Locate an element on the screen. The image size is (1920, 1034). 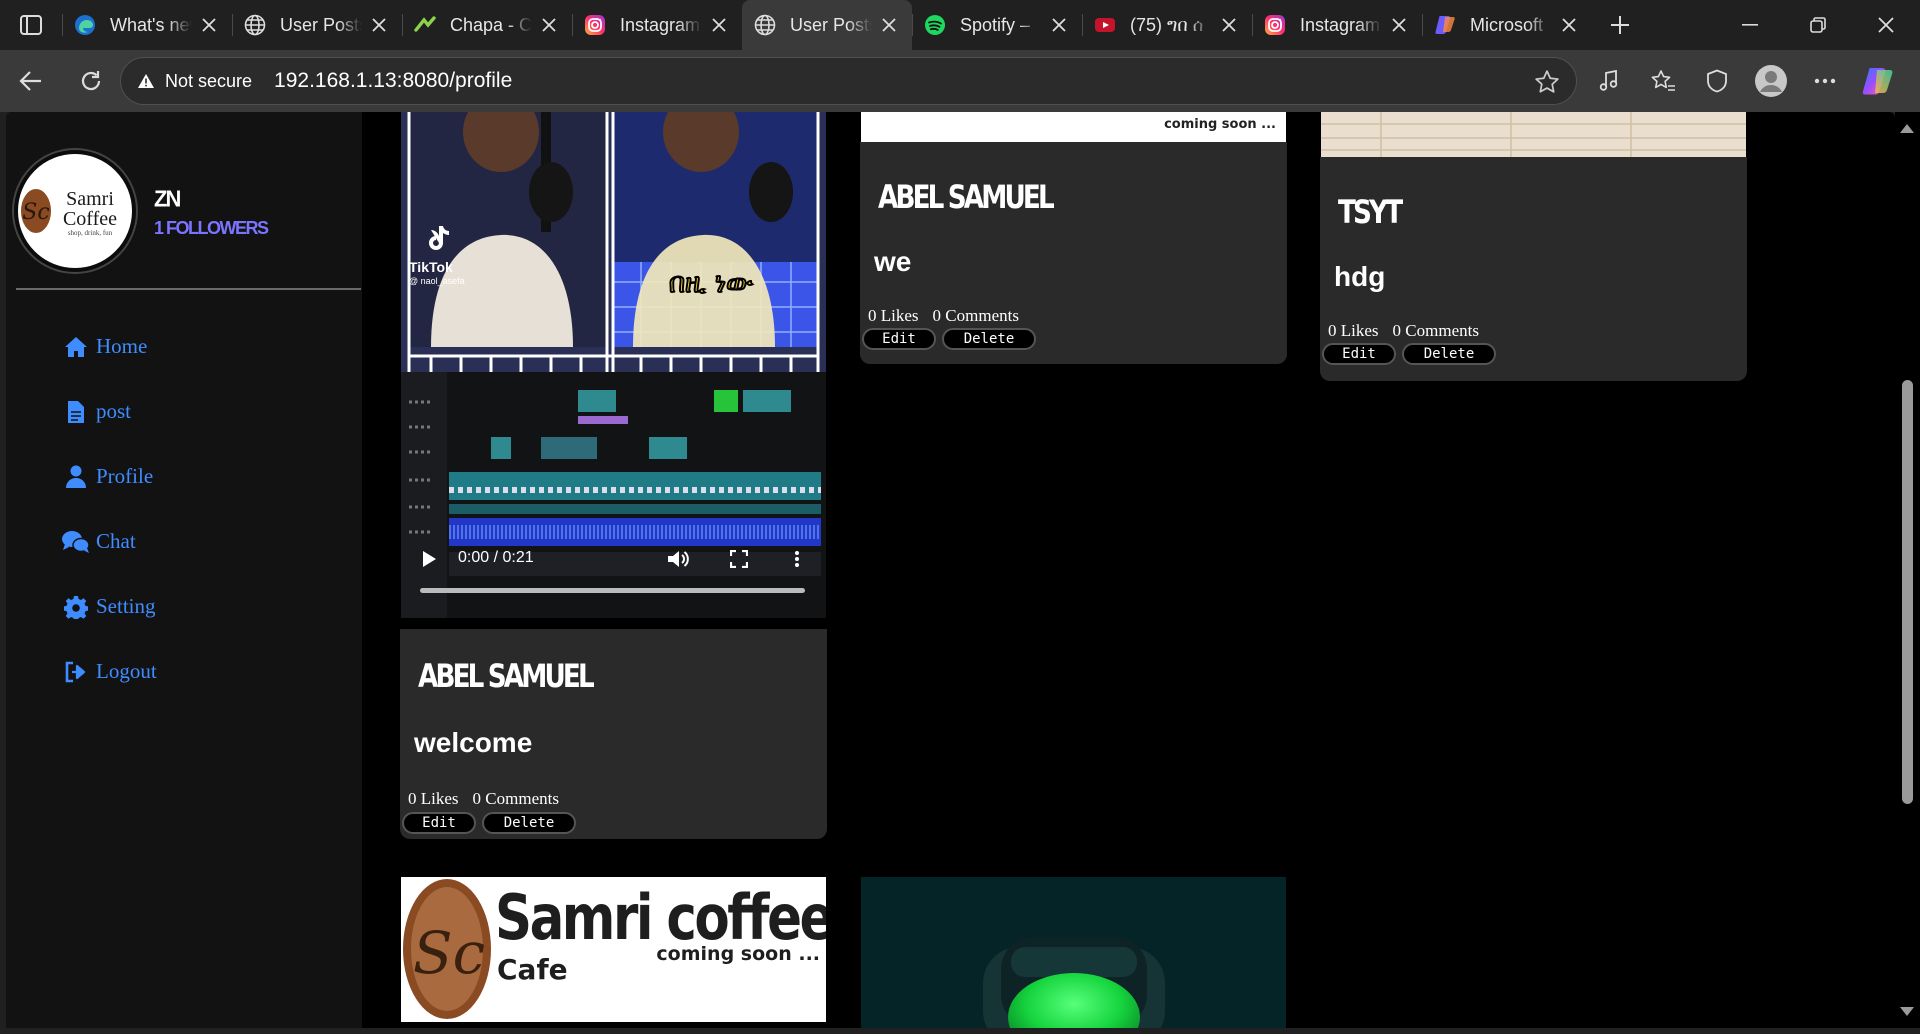
fullscreen-button is located at coordinates (739, 560).